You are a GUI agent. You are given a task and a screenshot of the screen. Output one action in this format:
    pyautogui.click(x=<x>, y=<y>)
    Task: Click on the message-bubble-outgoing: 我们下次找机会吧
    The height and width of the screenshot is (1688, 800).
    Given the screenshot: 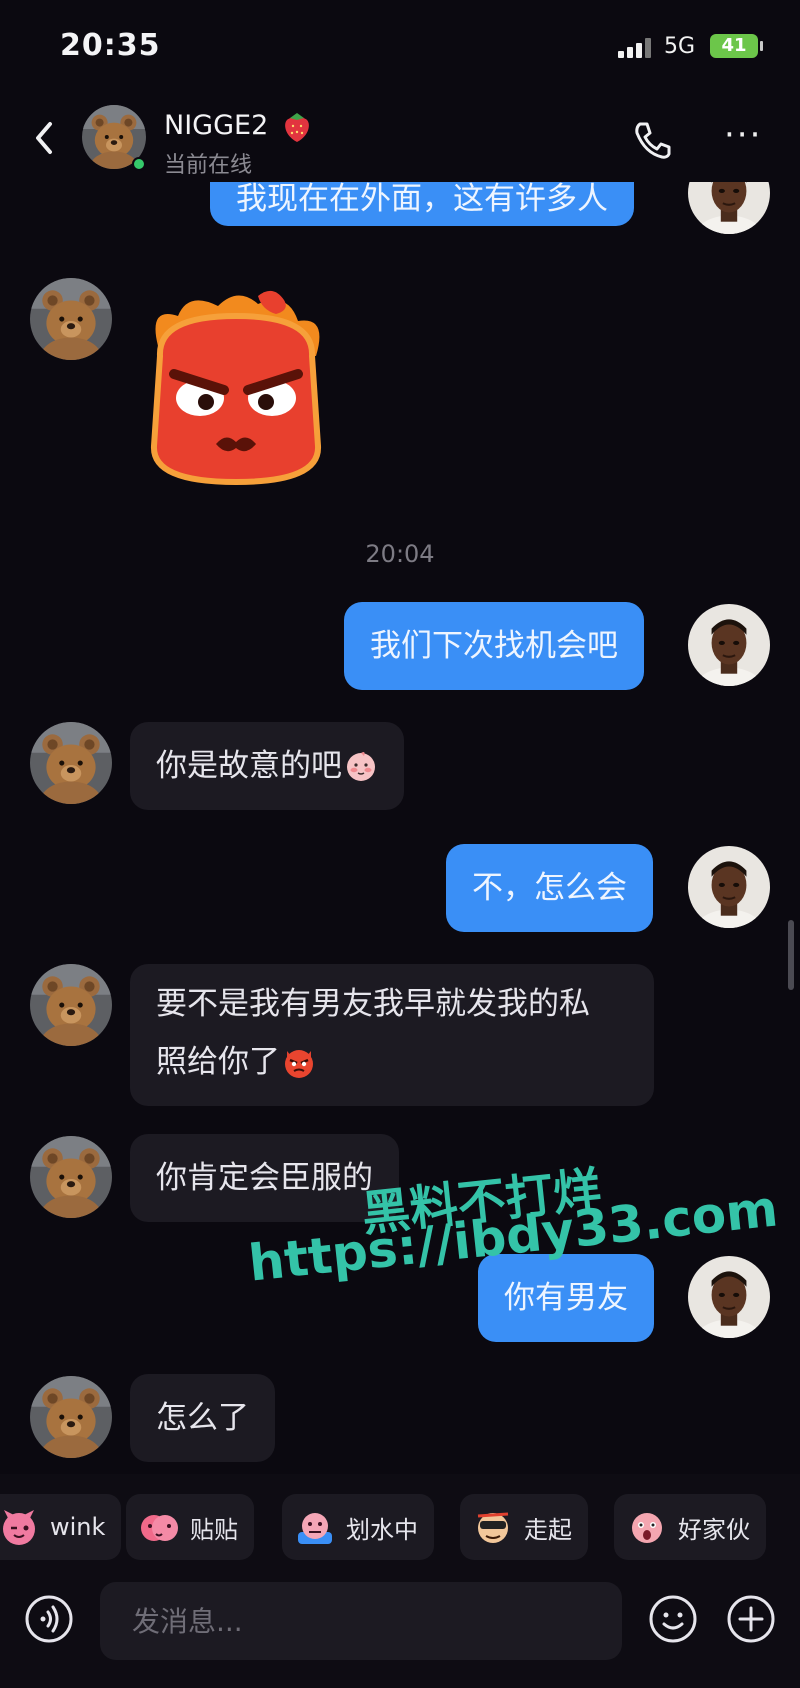 What is the action you would take?
    pyautogui.click(x=494, y=646)
    